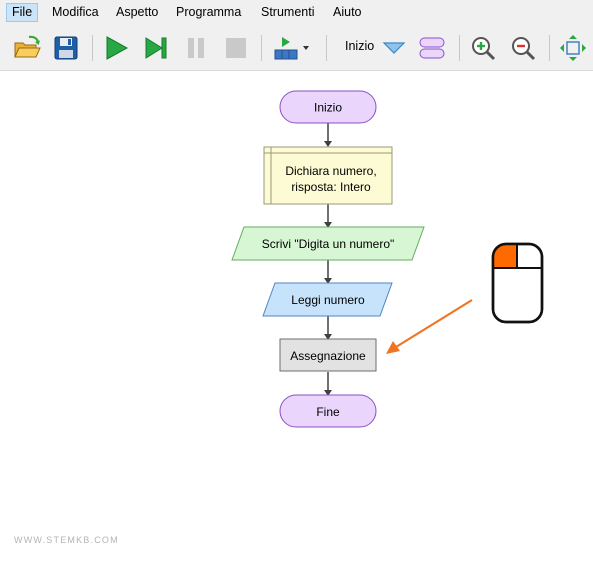 The width and height of the screenshot is (593, 564). I want to click on zoom-in-icon, so click(483, 48).